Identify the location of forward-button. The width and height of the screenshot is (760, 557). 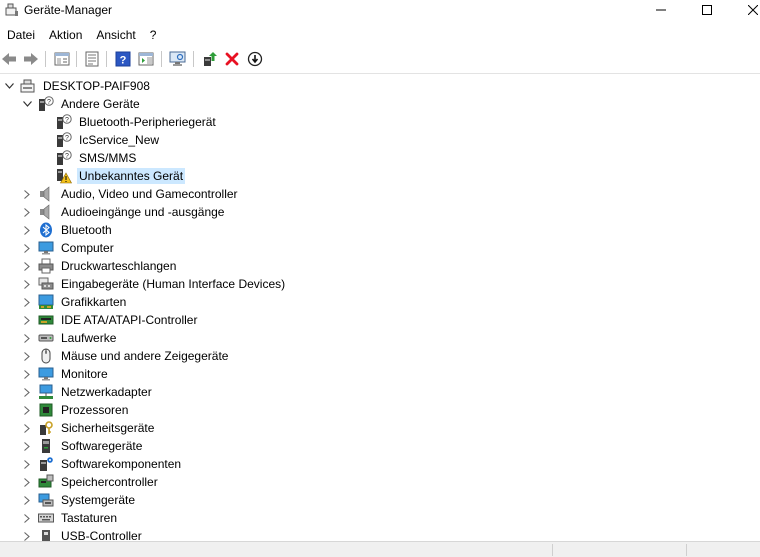
(31, 59).